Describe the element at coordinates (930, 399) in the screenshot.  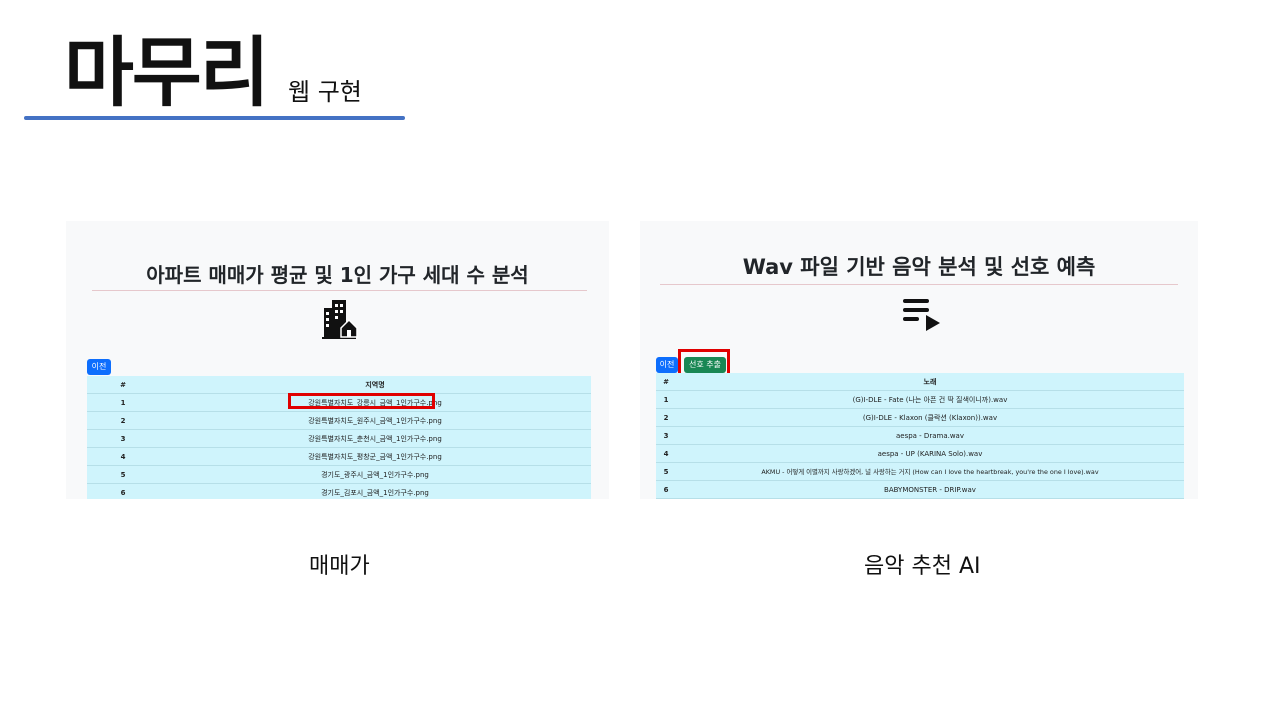
I see `song-name: (G)I-DLE - Fate (나는 아픈 건 딱 질색이니까).wav` at that location.